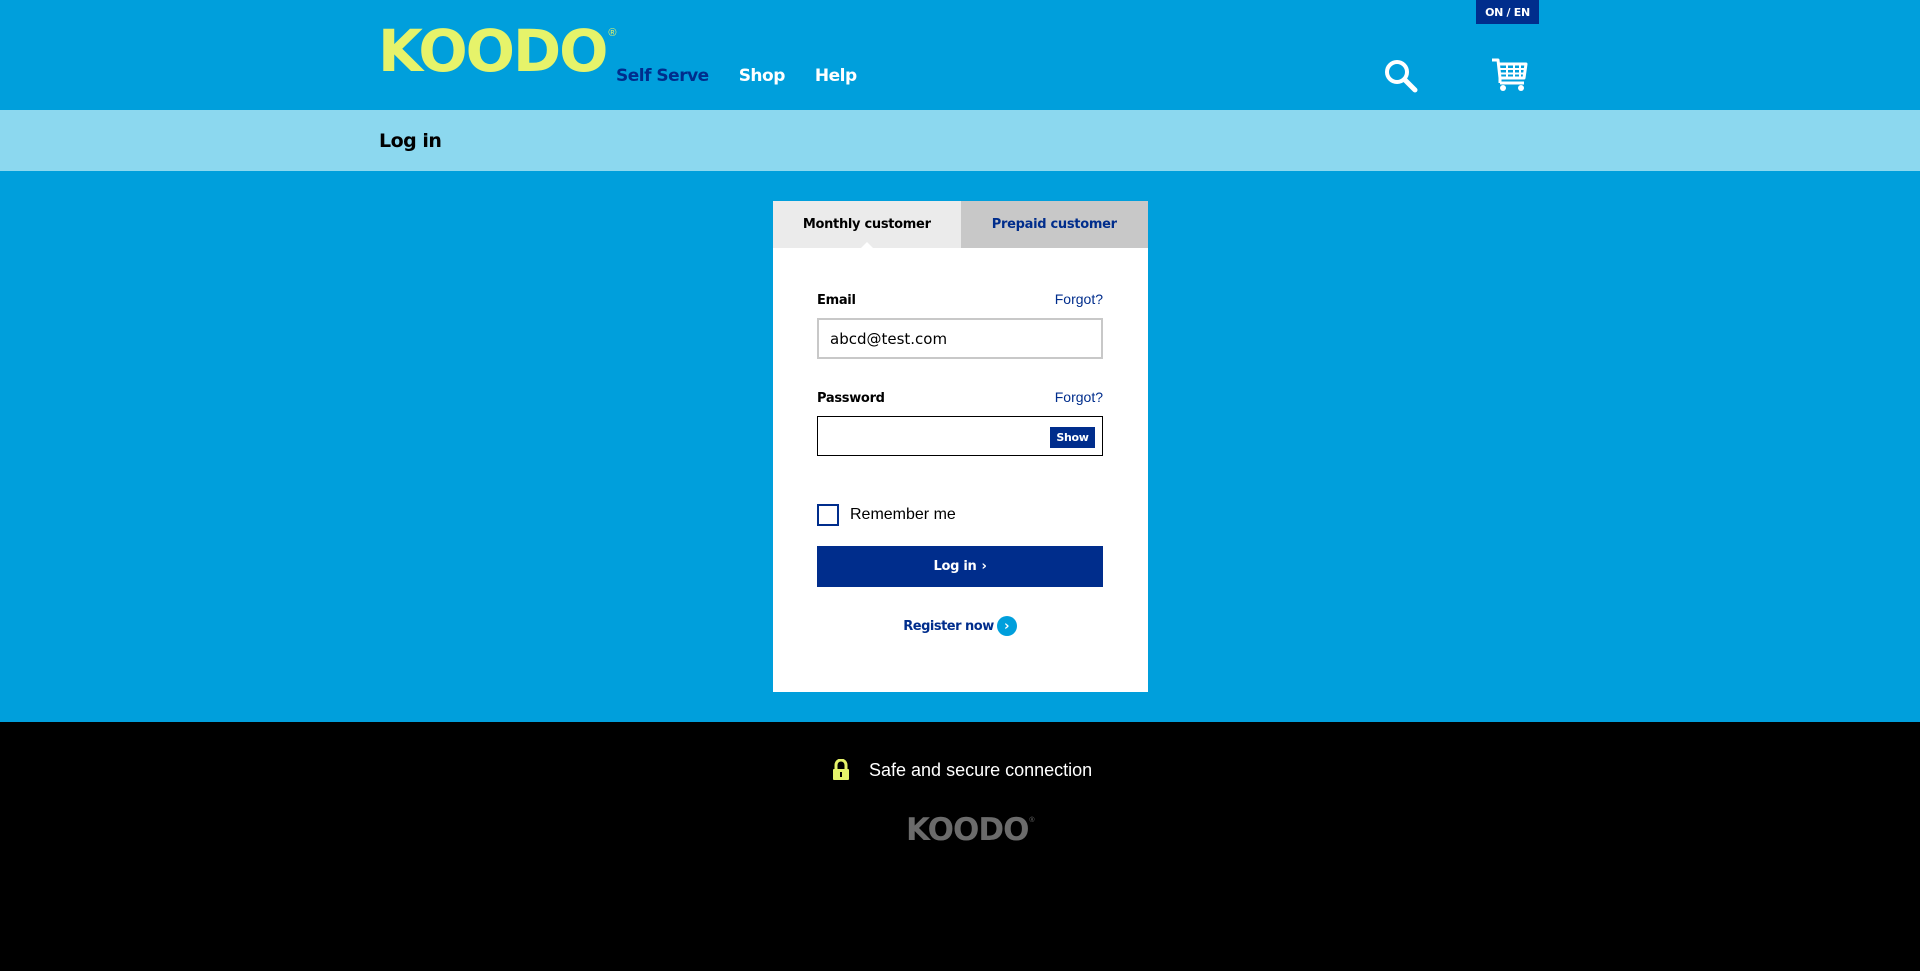  I want to click on logo-text: KOODO, so click(493, 51).